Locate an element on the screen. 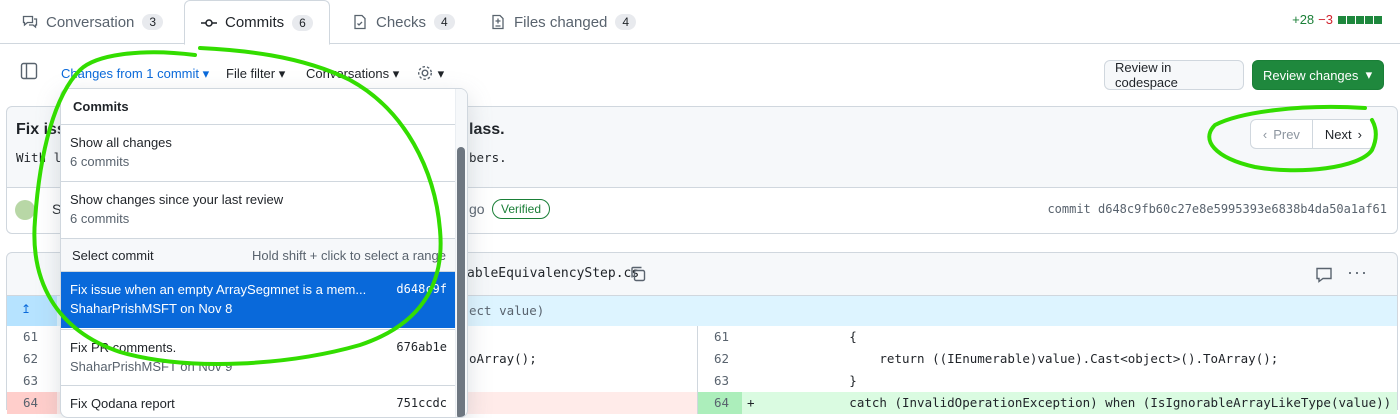 This screenshot has height=418, width=1400. show-all-title: Show all changes is located at coordinates (121, 142).